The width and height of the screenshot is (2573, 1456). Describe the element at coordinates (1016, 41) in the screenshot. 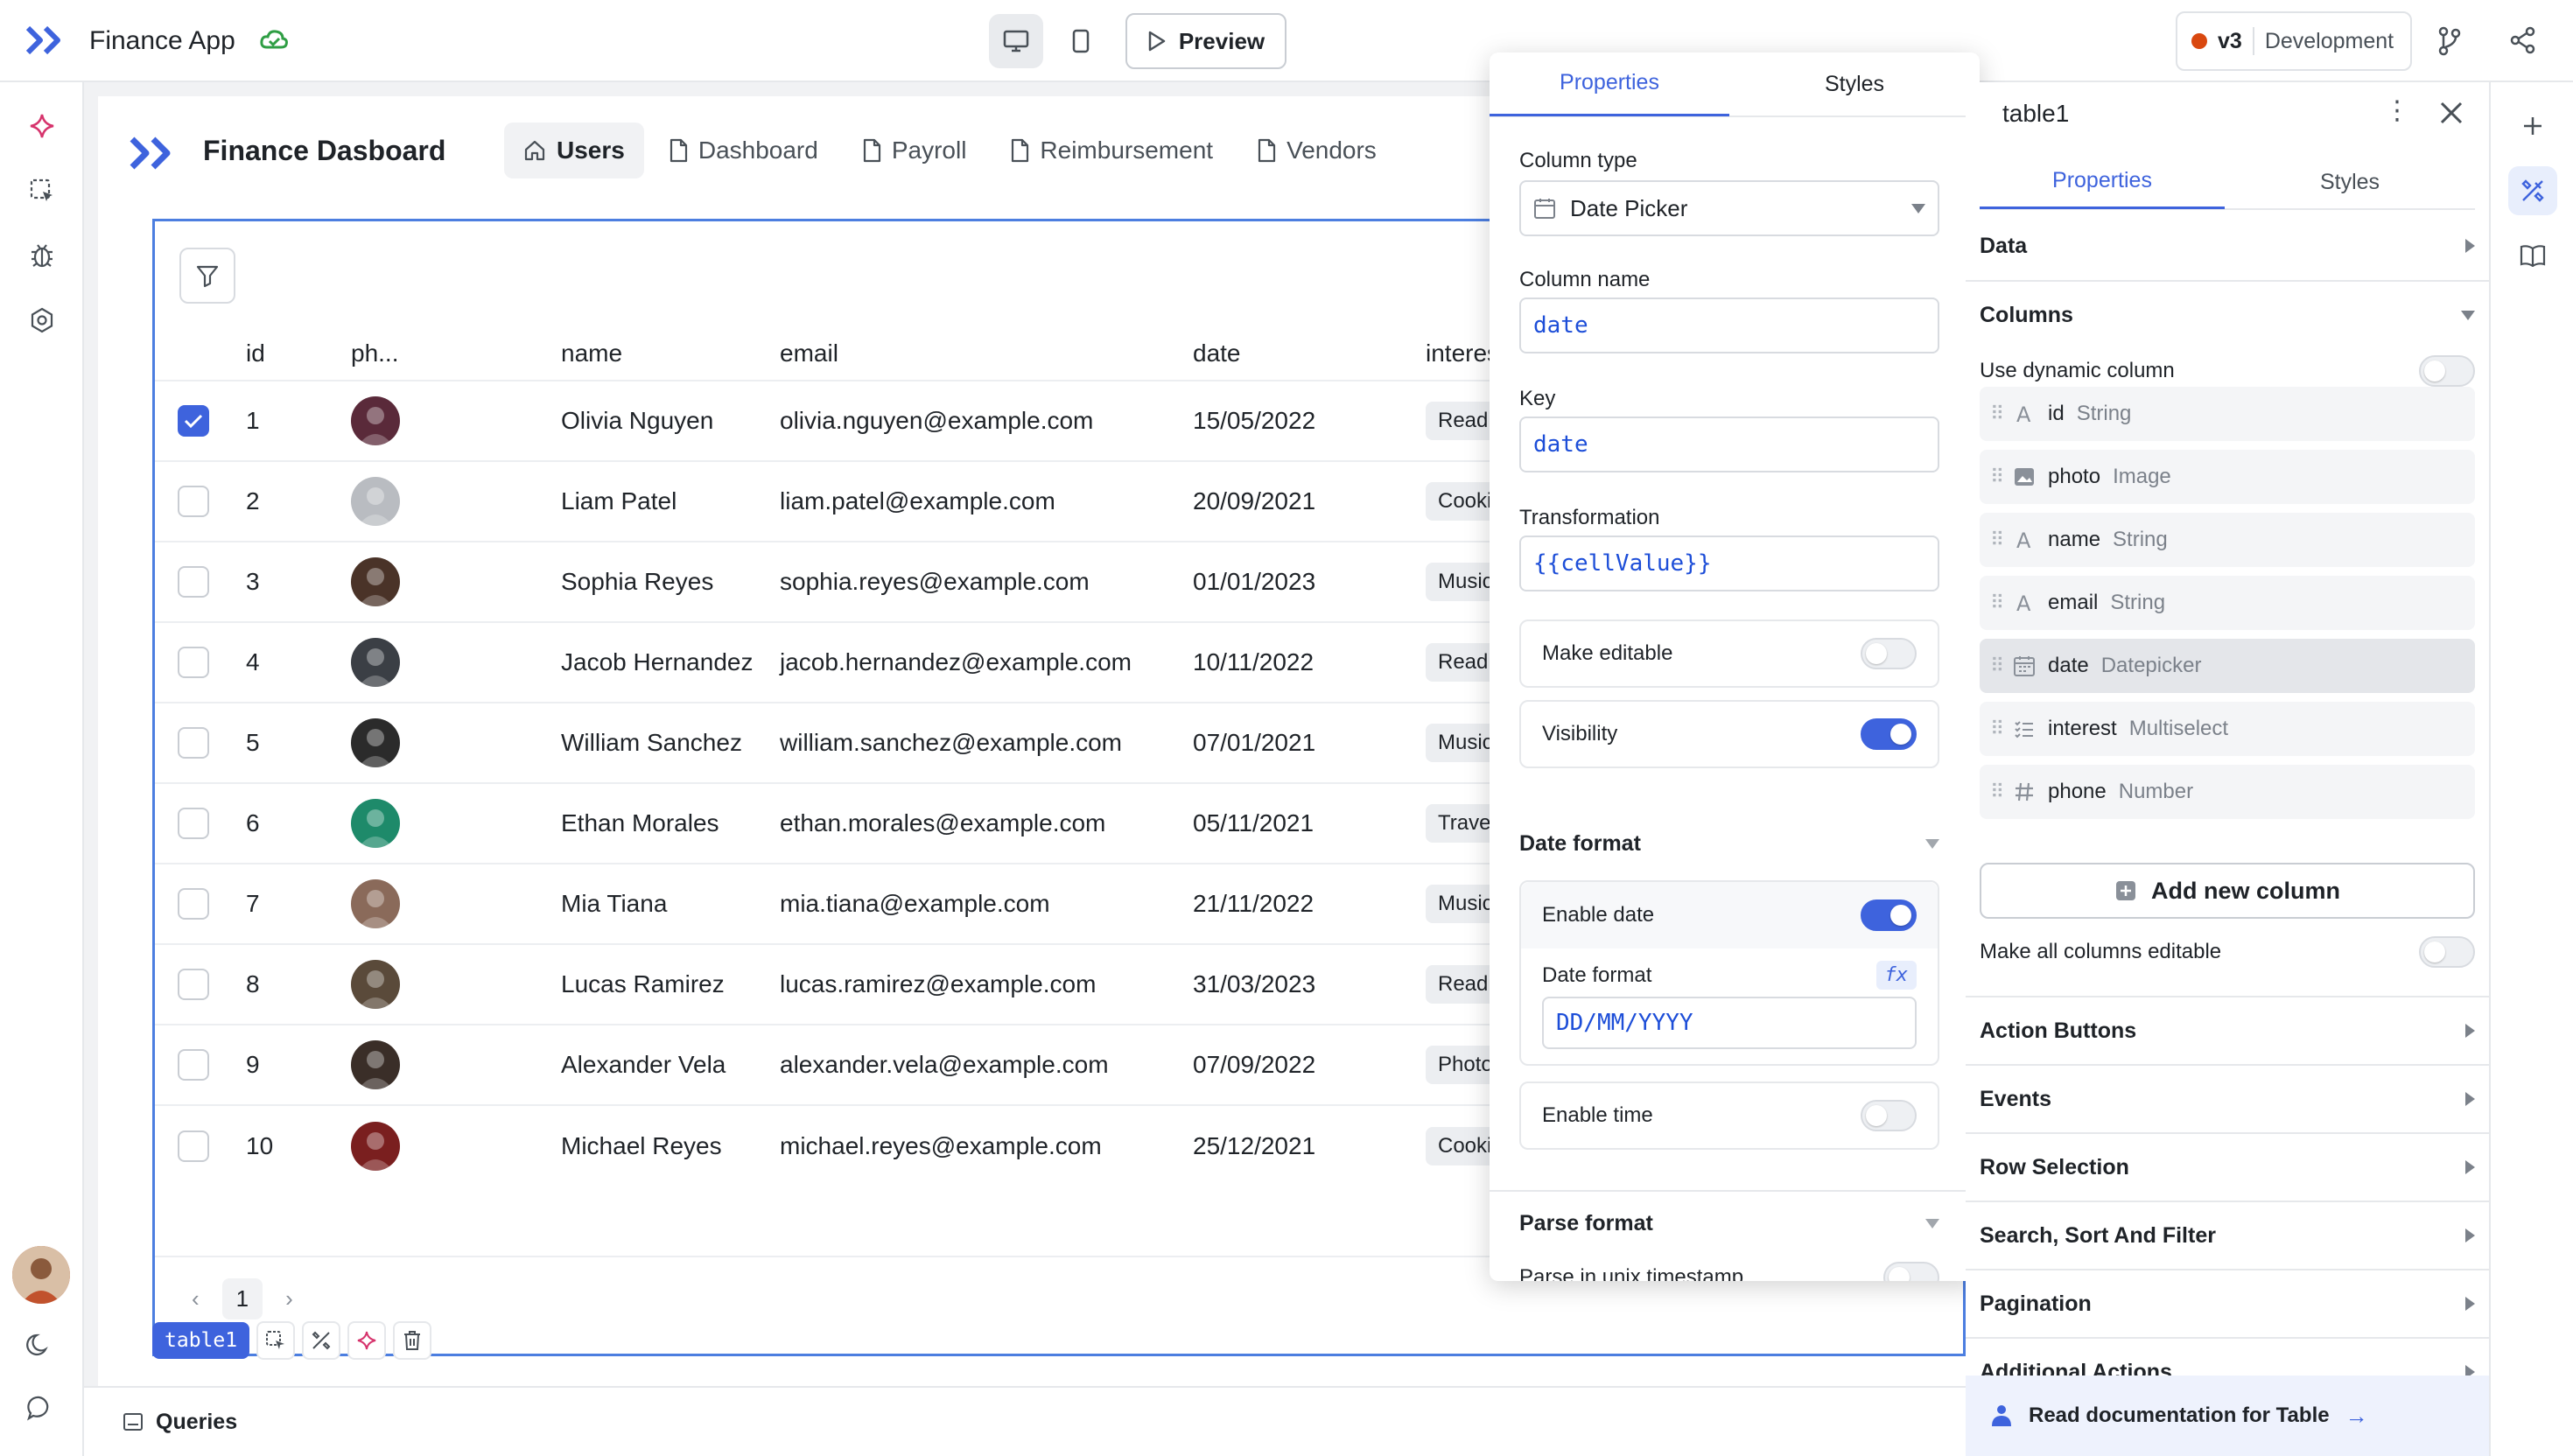

I see `desktop-view-button` at that location.